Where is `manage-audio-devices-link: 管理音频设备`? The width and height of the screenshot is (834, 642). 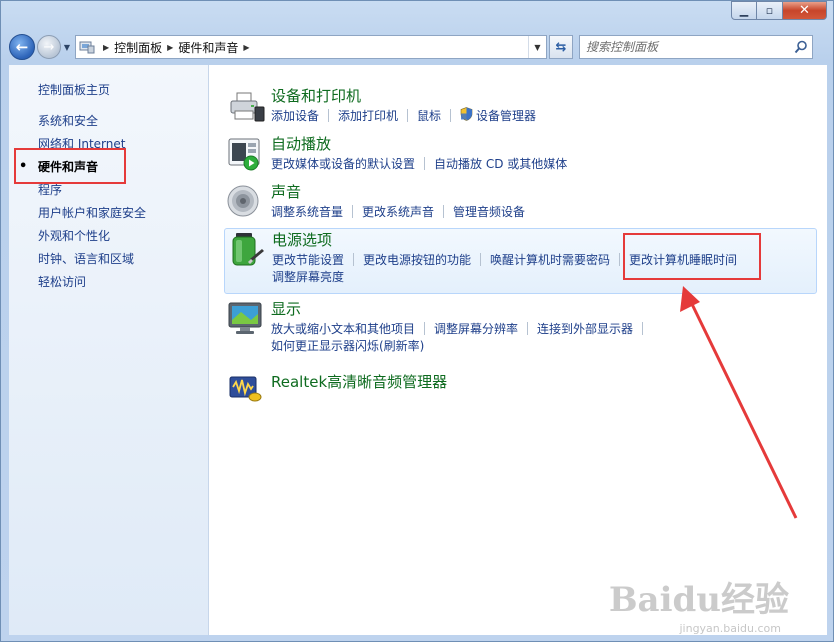
manage-audio-devices-link: 管理音频设备 is located at coordinates (489, 211).